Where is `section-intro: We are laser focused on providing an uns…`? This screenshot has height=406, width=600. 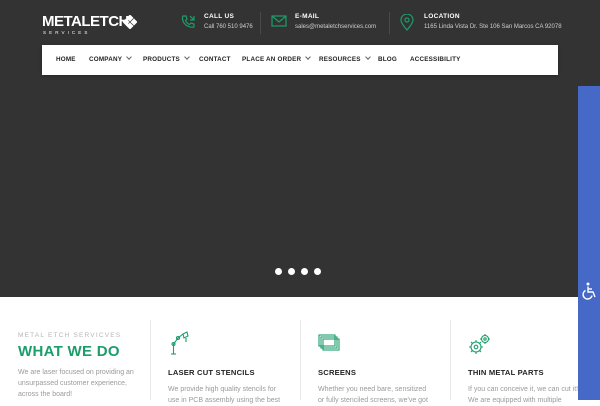 section-intro: We are laser focused on providing an uns… is located at coordinates (76, 383).